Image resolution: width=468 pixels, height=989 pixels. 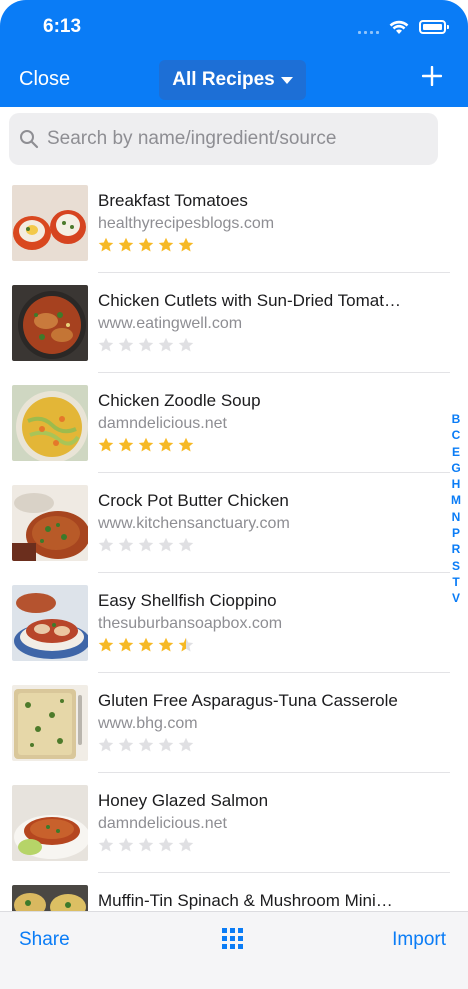 I want to click on status-icons, so click(x=403, y=27).